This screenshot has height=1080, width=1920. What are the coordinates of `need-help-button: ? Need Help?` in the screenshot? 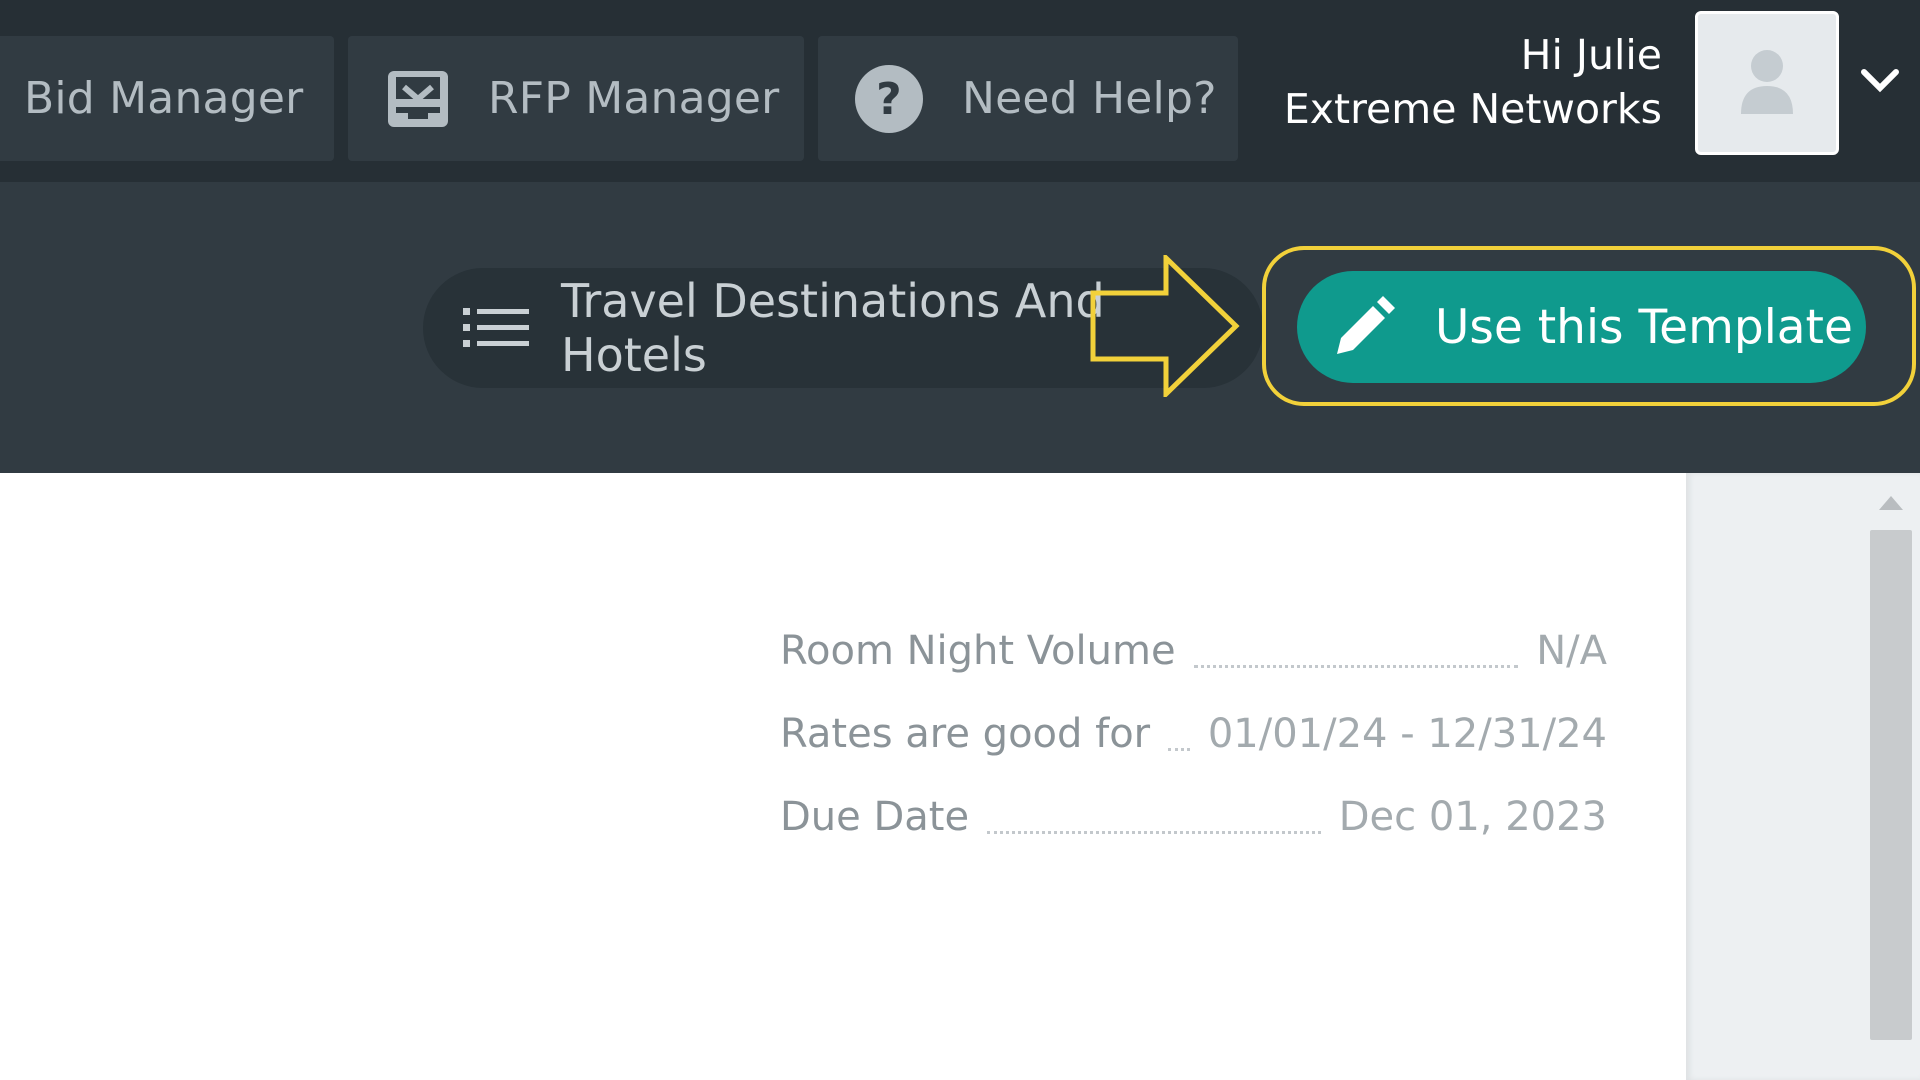 It's located at (1028, 98).